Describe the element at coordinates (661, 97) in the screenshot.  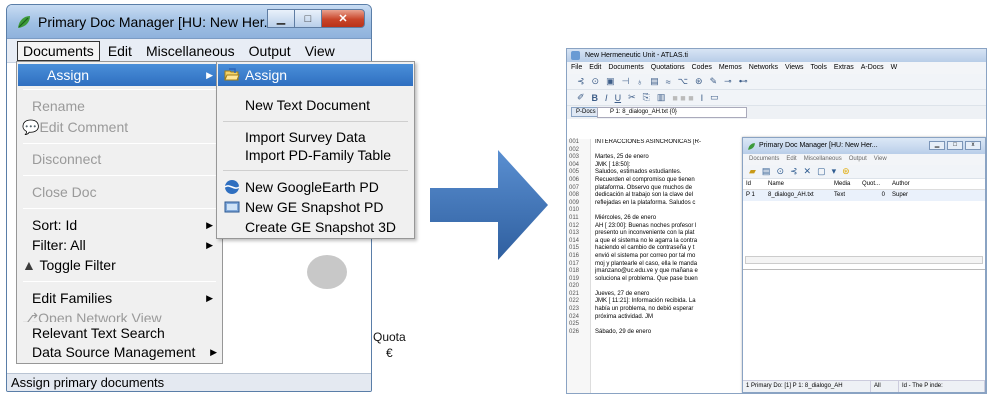
I see `paste-icon: ▥` at that location.